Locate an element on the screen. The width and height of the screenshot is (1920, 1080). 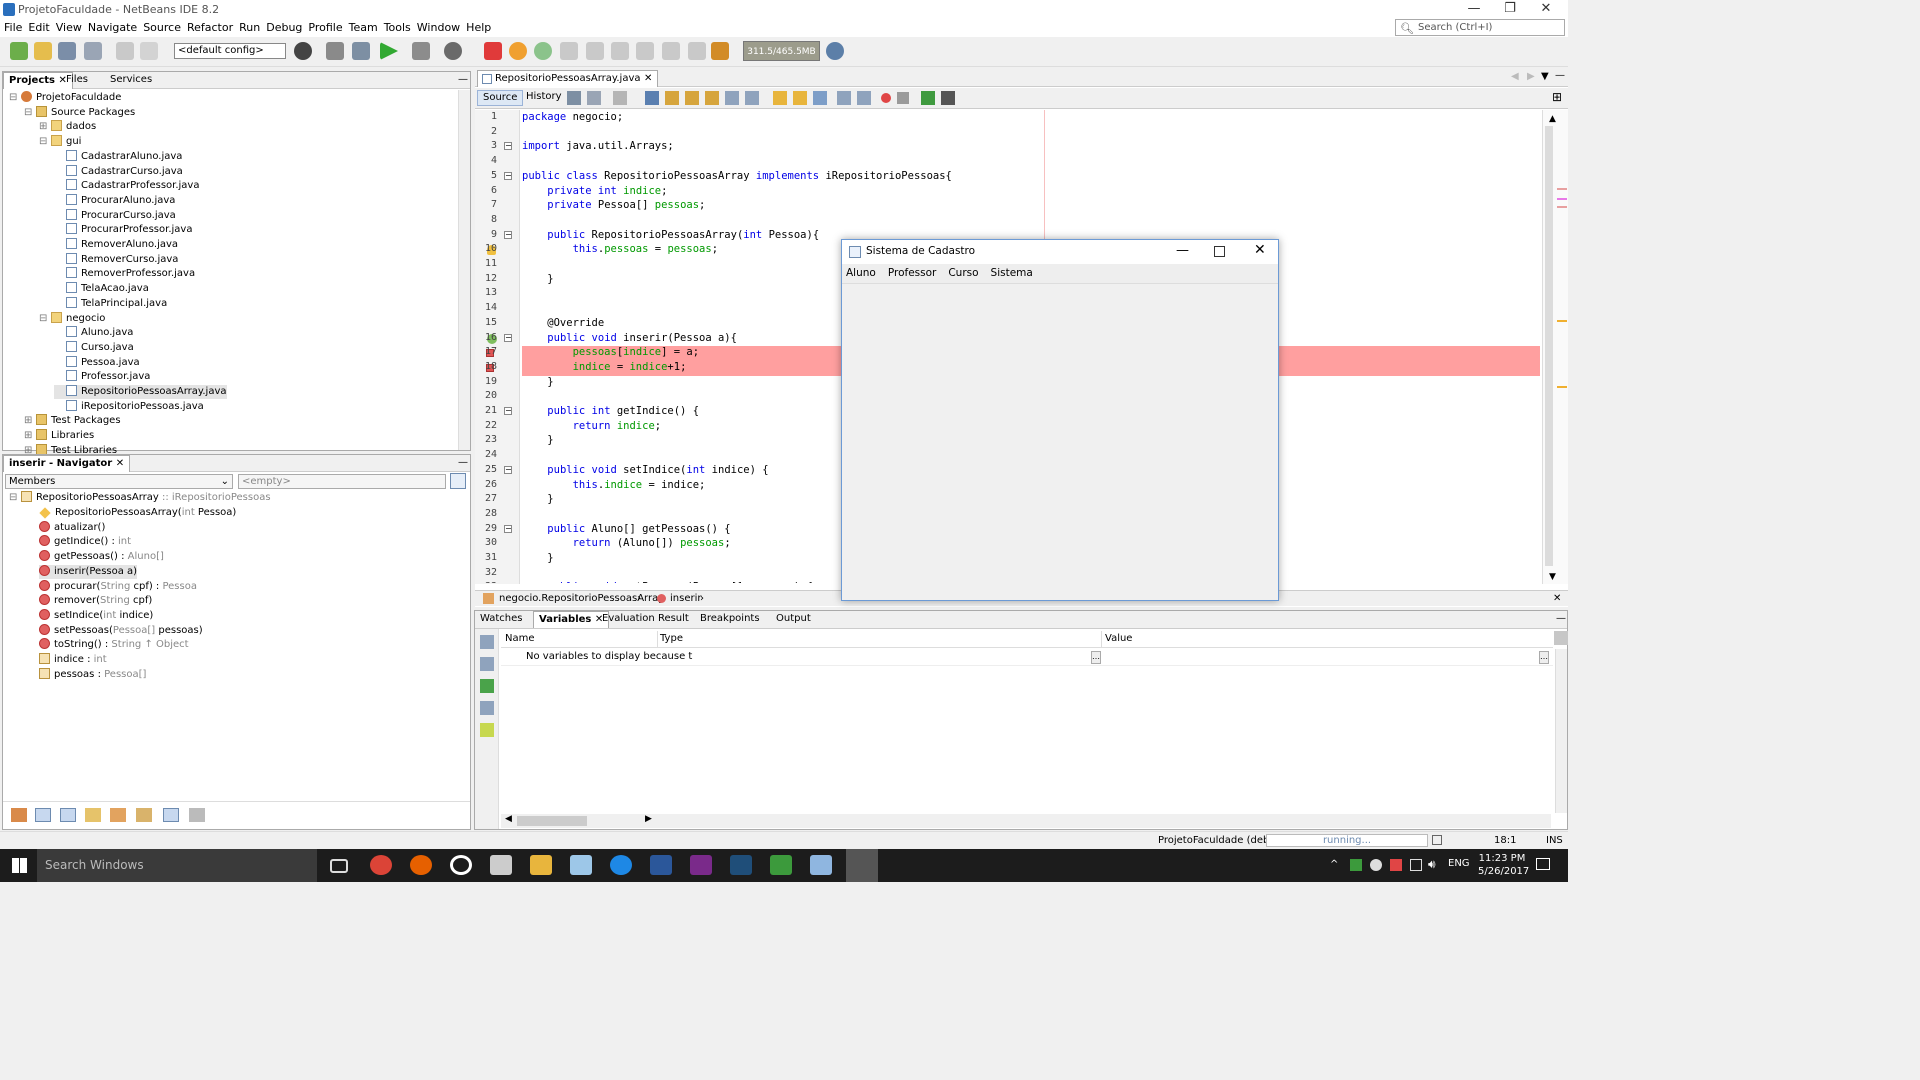
menu-window: Window is located at coordinates (438, 28).